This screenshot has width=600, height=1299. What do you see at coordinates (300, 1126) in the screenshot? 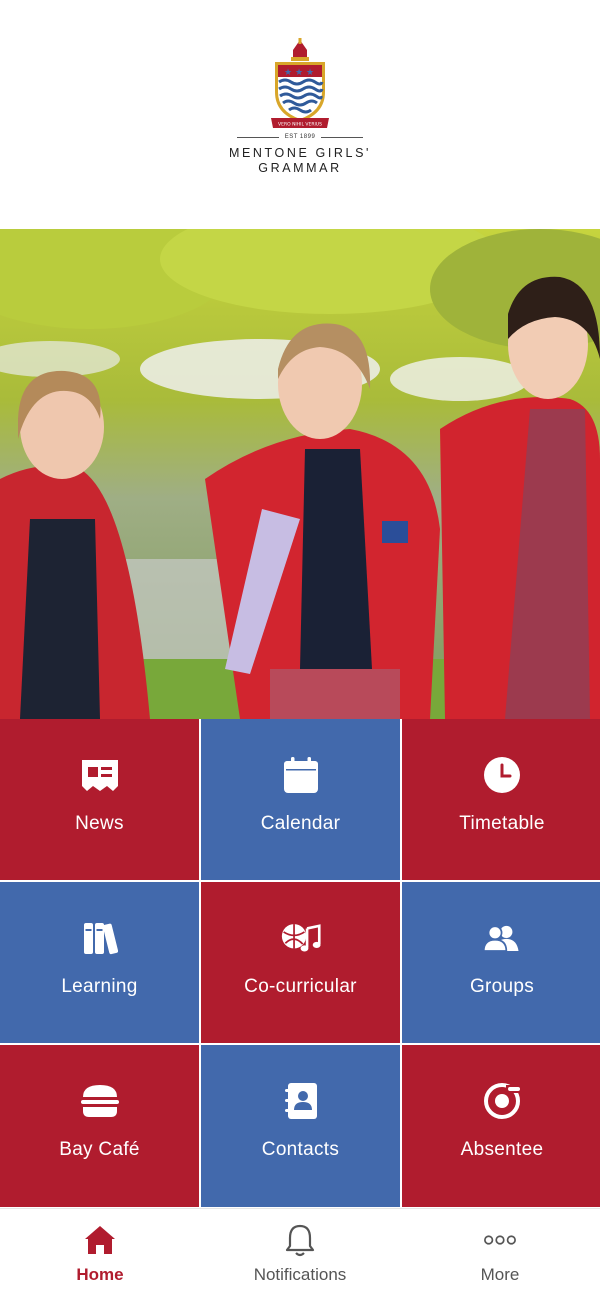
I see `tile-contacts: Contacts` at bounding box center [300, 1126].